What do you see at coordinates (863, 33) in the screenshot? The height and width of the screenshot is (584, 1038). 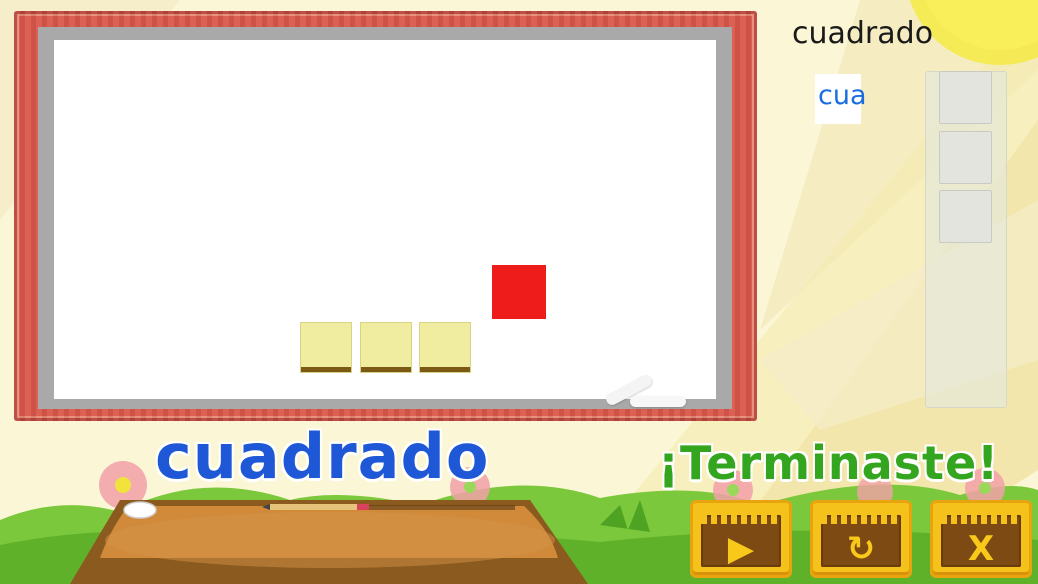 I see `target-word: cuadrado` at bounding box center [863, 33].